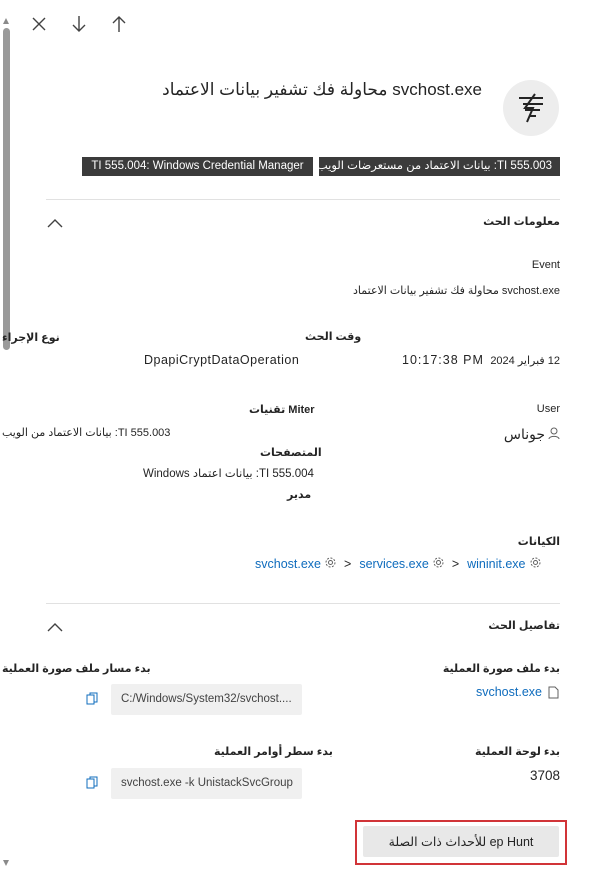  Describe the element at coordinates (443, 360) in the screenshot. I see `event-time-value: 10:17:38 PM` at that location.